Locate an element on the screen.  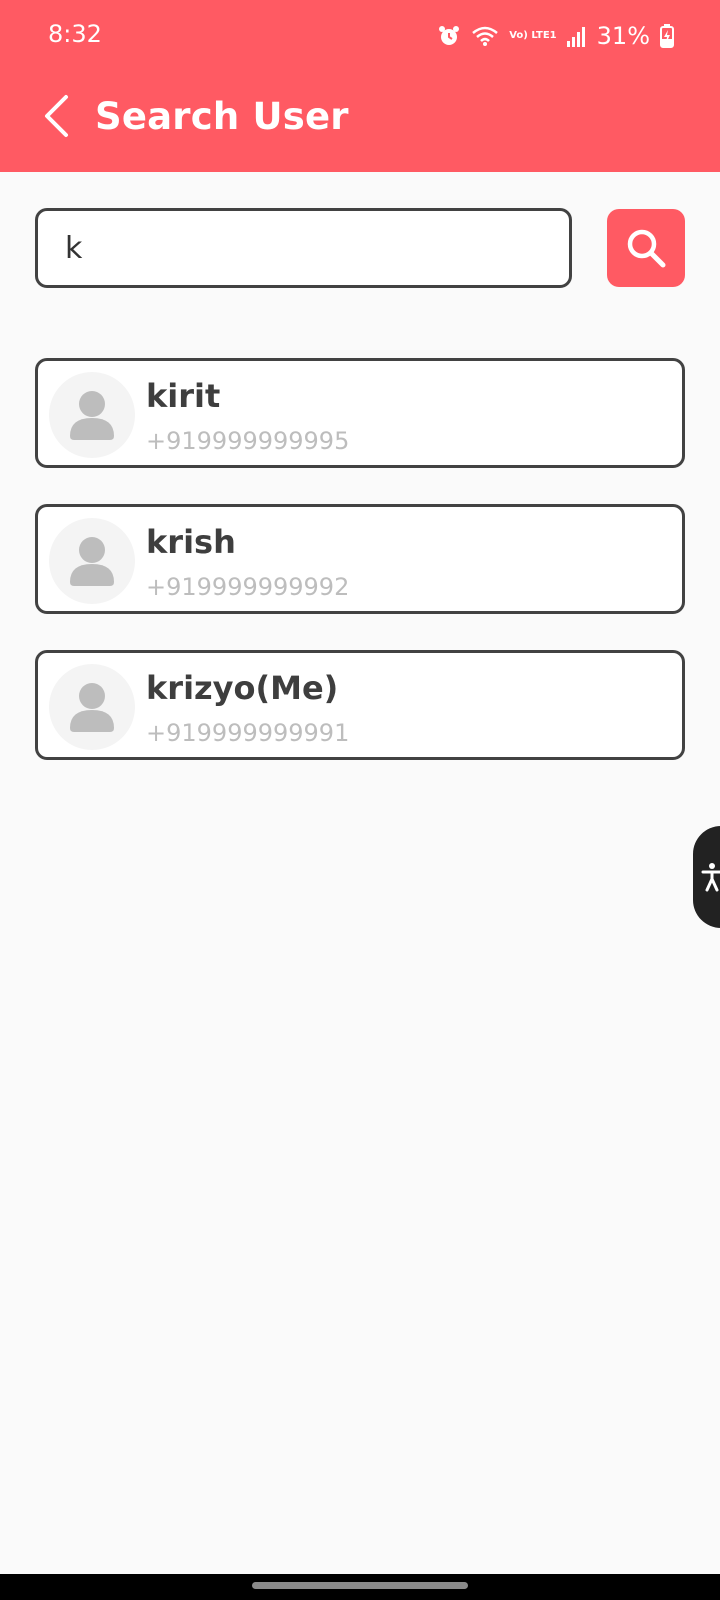
user-list-item: kirit +919999999995 is located at coordinates (360, 413).